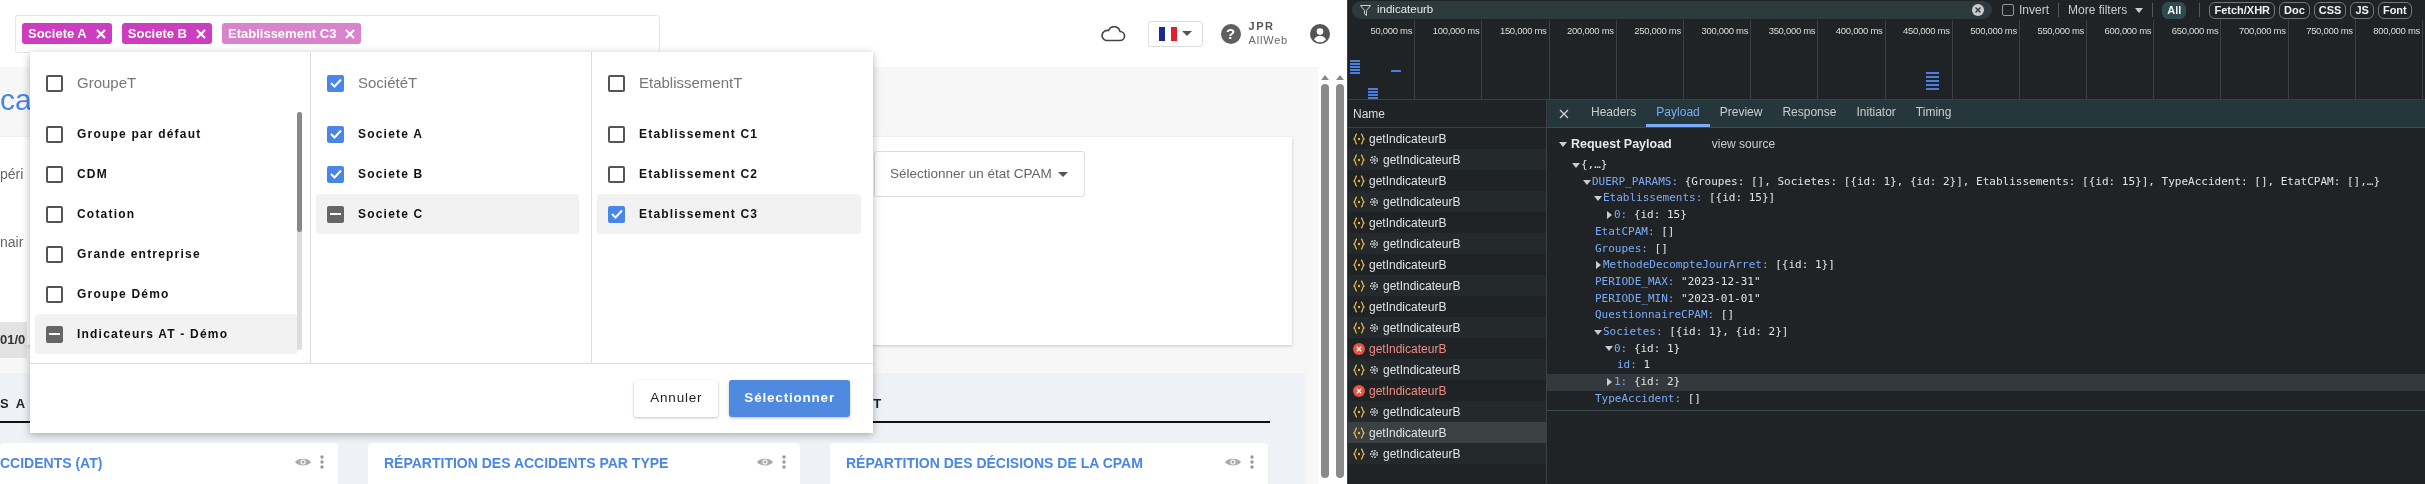 The width and height of the screenshot is (2425, 484). Describe the element at coordinates (1809, 113) in the screenshot. I see `detail-tab: Response` at that location.